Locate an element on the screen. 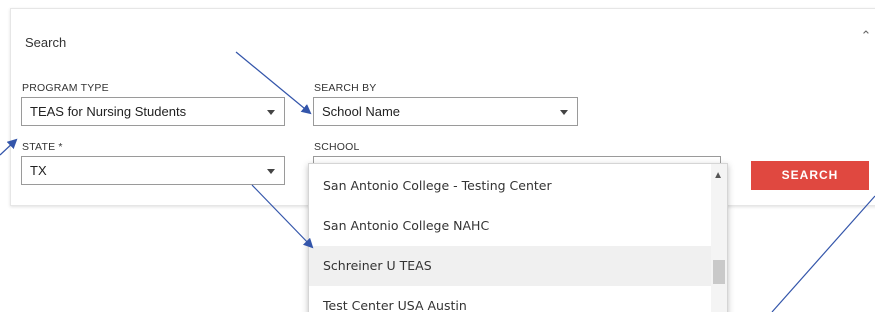  program-type-value: TEAS for Nursing Students is located at coordinates (108, 111).